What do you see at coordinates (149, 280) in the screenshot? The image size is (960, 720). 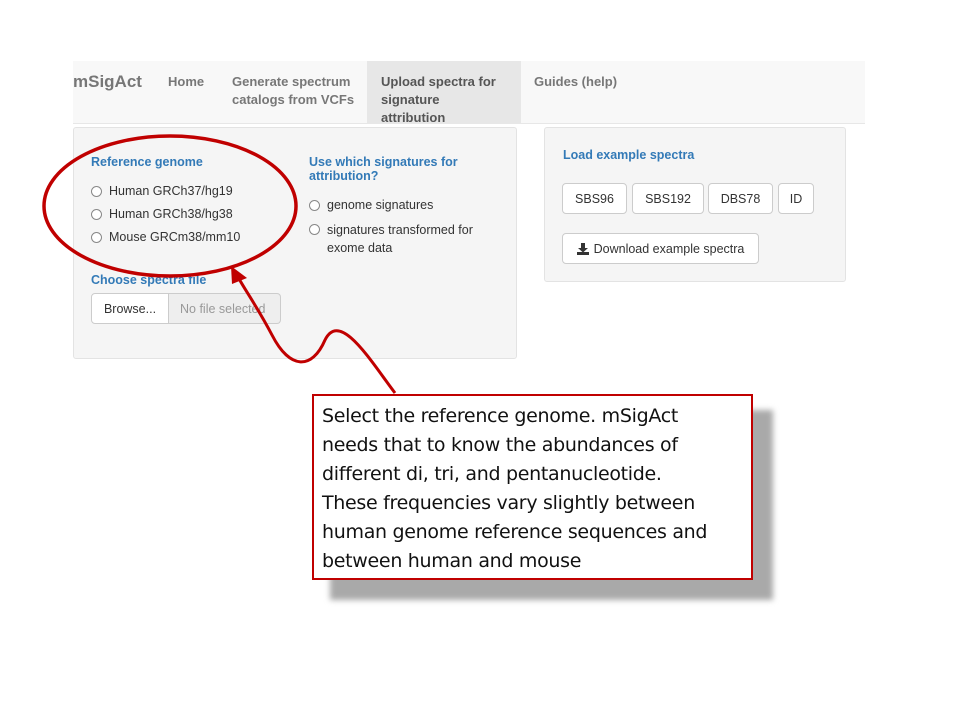 I see `choose-file-label: Choose spectra file` at bounding box center [149, 280].